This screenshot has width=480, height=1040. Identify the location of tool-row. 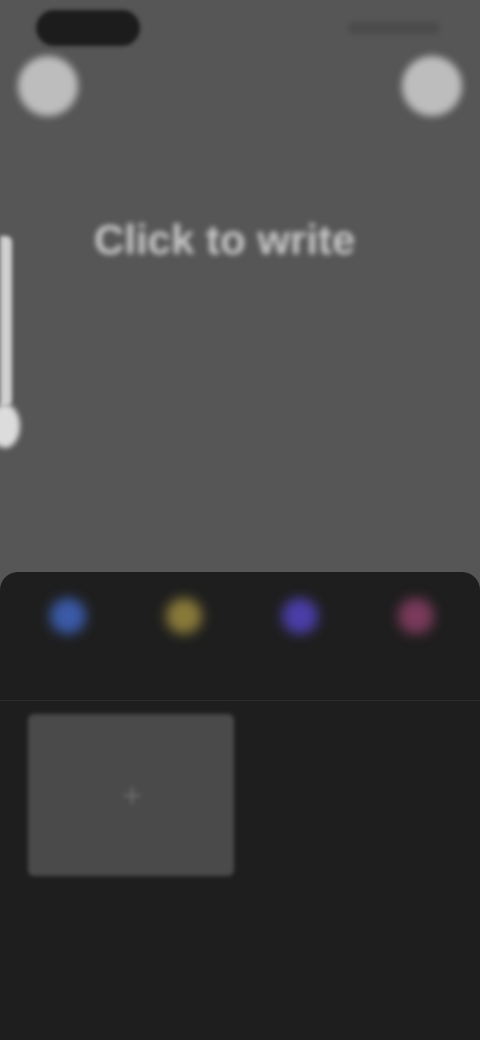
(240, 639).